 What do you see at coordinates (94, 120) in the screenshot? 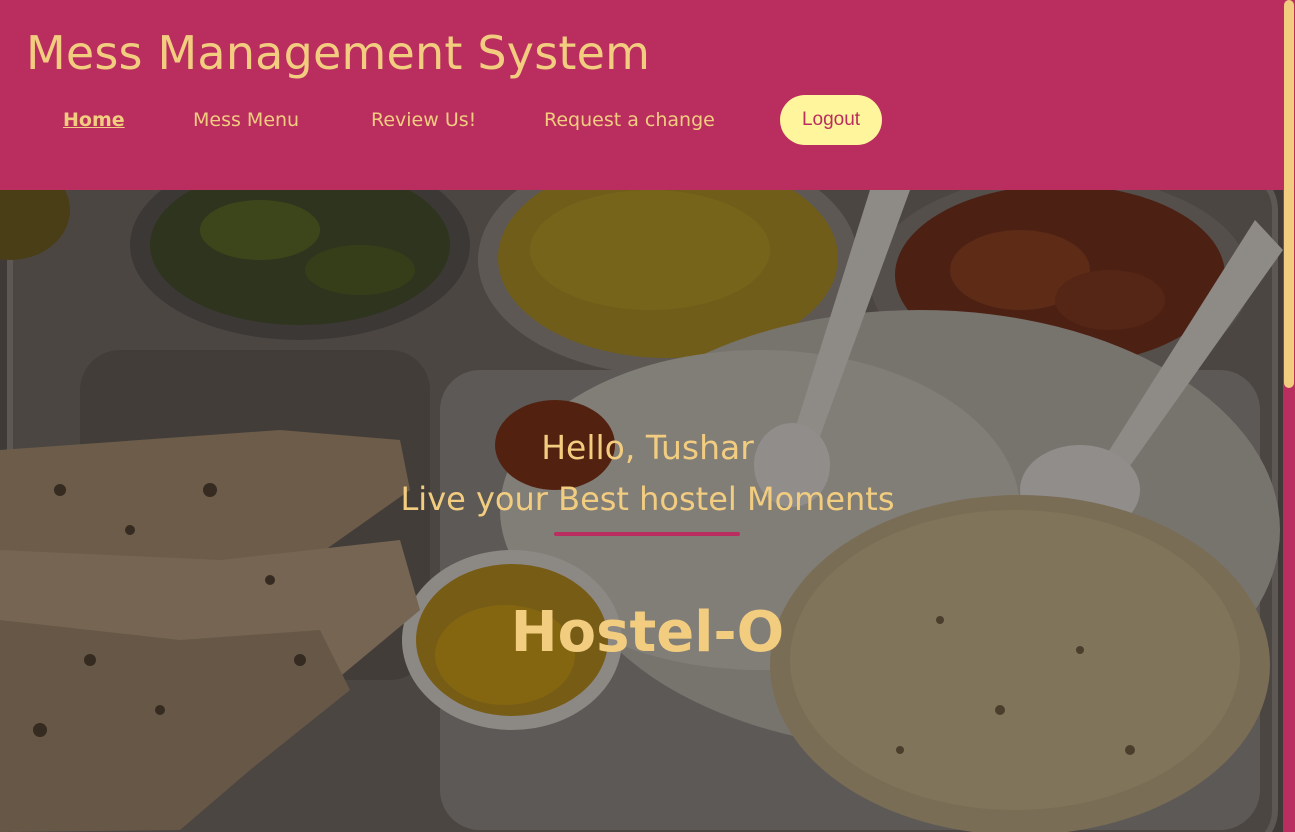
I see `nav-link-home: Home` at bounding box center [94, 120].